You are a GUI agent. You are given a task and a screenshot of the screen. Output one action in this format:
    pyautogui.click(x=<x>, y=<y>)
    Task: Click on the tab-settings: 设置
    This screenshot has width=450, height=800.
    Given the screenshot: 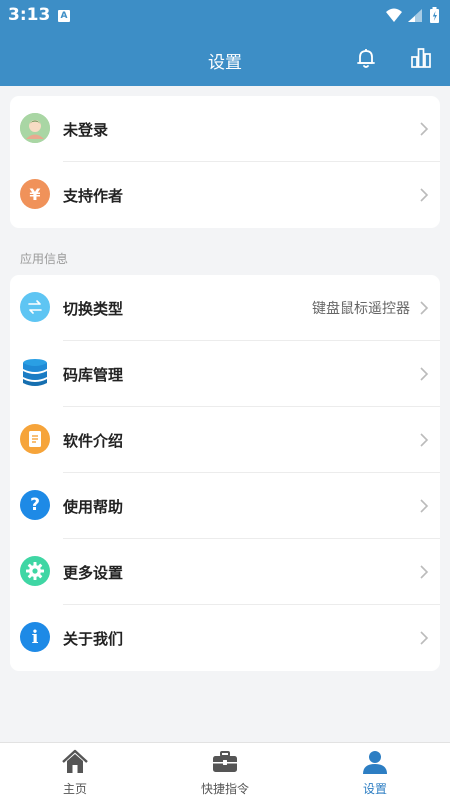 What is the action you would take?
    pyautogui.click(x=375, y=771)
    